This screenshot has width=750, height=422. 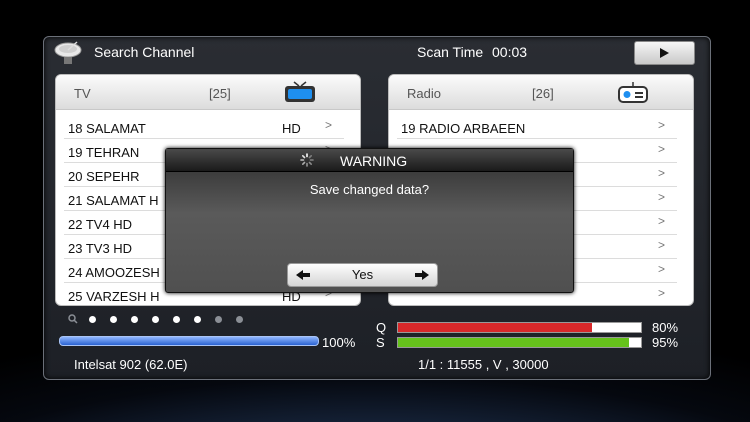 I want to click on strength-meter-fill, so click(x=513, y=342).